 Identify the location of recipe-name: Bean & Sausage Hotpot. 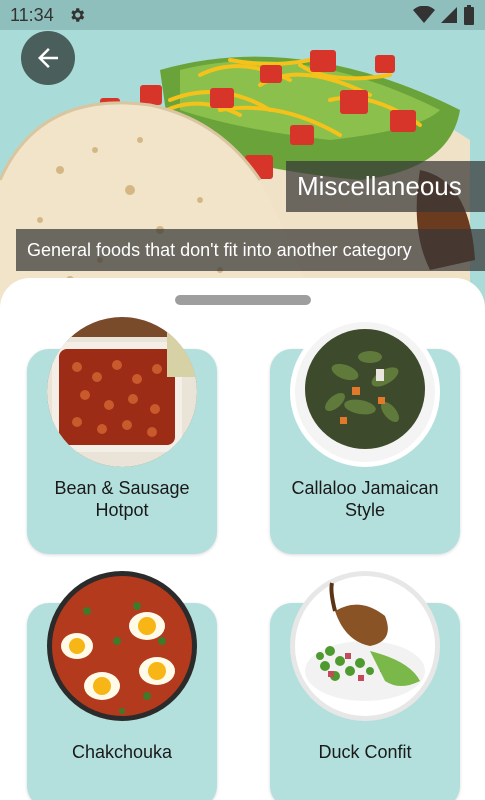
(122, 499).